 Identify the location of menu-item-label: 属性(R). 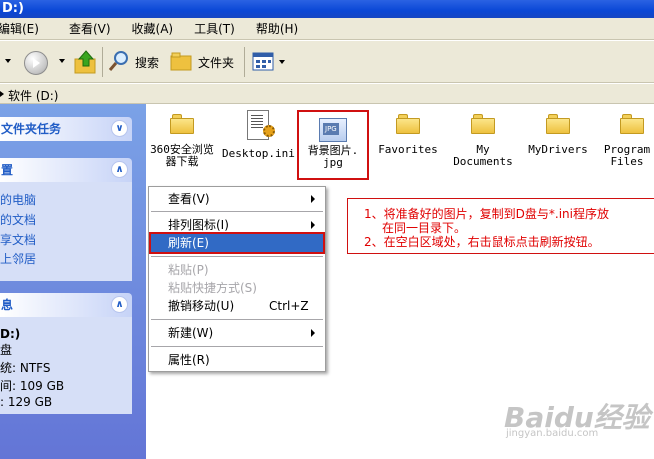
(189, 360).